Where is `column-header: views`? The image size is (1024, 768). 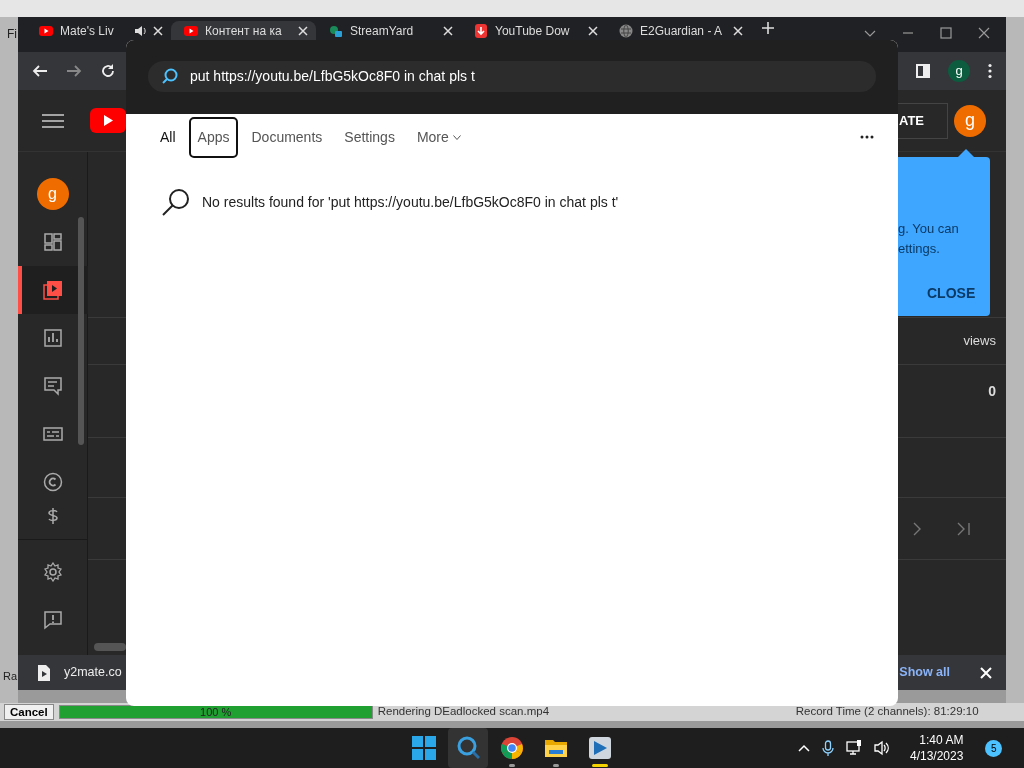 column-header: views is located at coordinates (979, 341).